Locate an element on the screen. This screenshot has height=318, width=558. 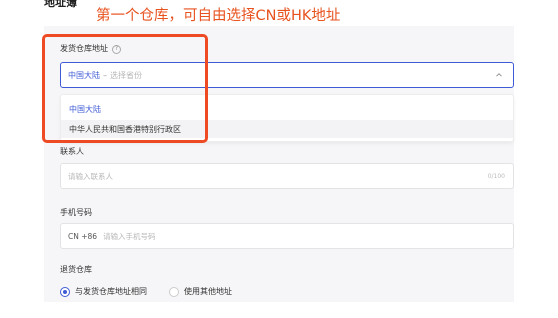
contact-placeholder: 请输入联系人 is located at coordinates (90, 176).